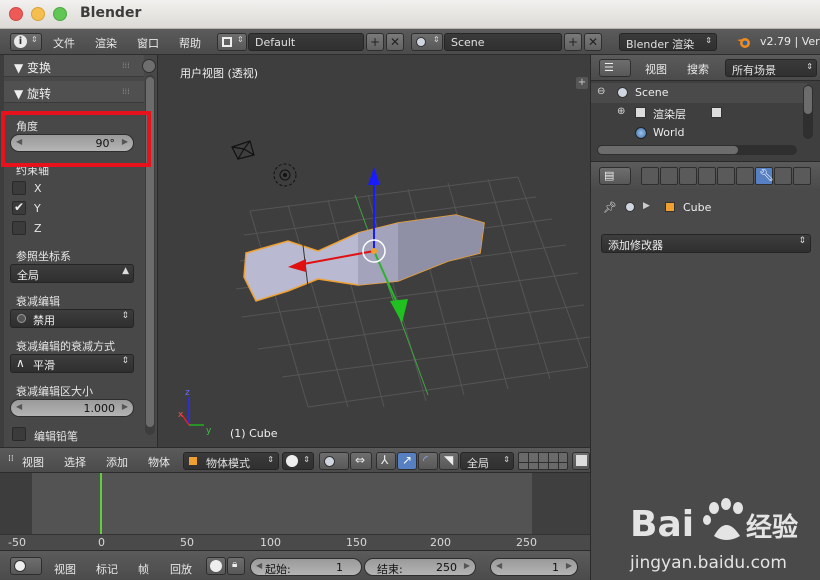 Image resolution: width=820 pixels, height=580 pixels. Describe the element at coordinates (298, 461) in the screenshot. I see `shading-dropdown: ⇕` at that location.